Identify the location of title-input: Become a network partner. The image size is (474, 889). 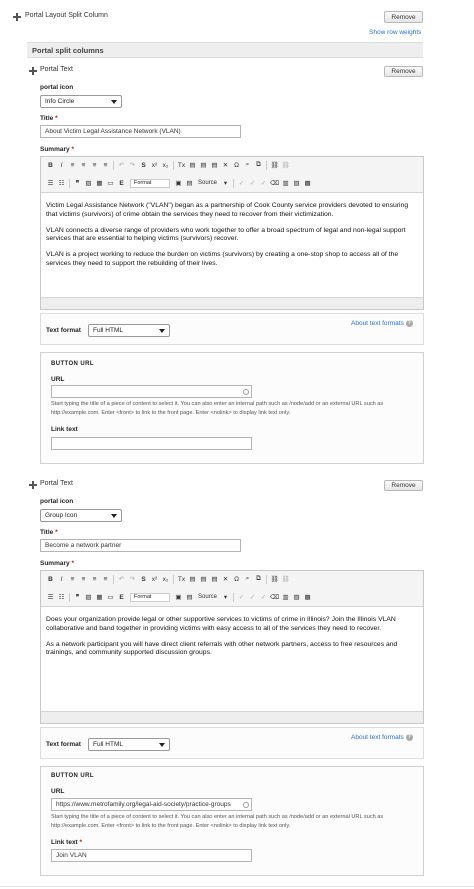
(140, 545).